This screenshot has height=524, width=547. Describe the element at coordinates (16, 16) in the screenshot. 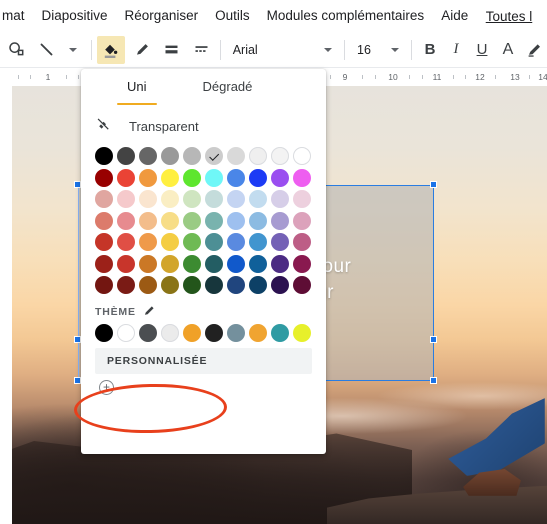

I see `menu-item-format: mat` at that location.